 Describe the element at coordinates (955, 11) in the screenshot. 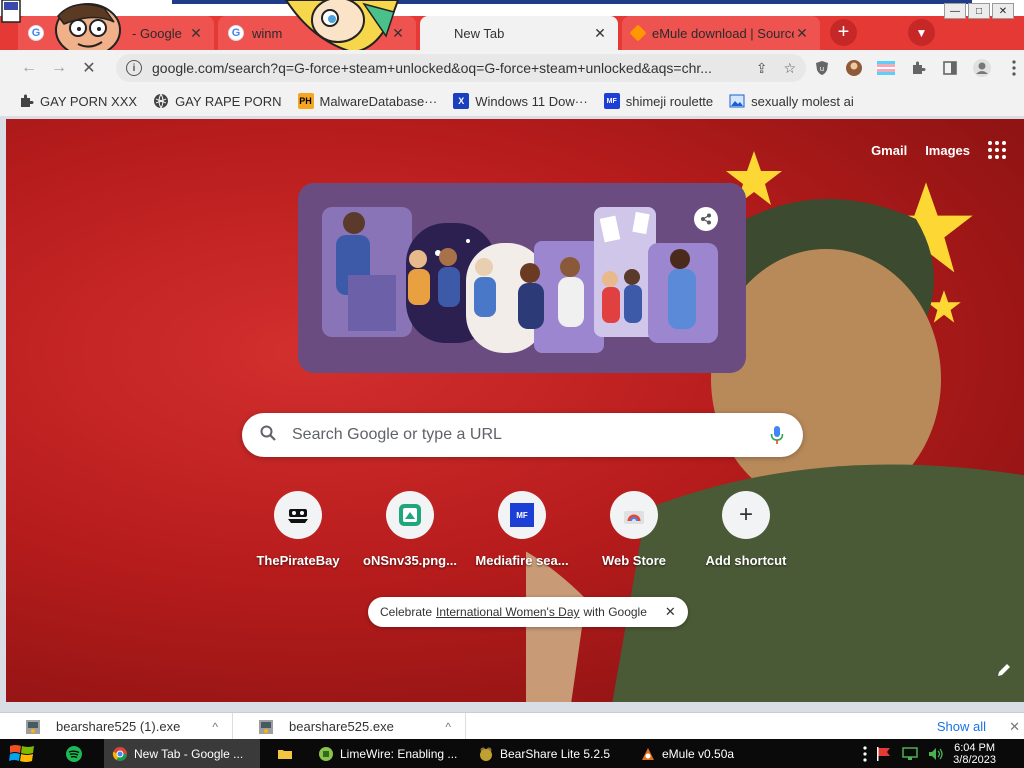

I see `minimize-button: —` at that location.